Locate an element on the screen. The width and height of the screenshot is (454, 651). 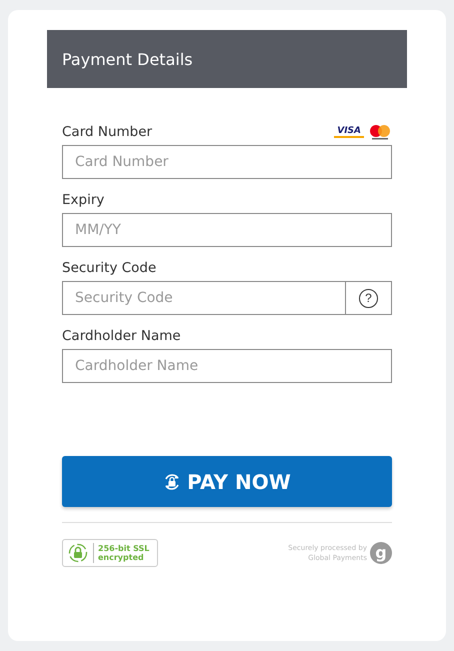
field-label: Cardholder Name is located at coordinates (121, 336).